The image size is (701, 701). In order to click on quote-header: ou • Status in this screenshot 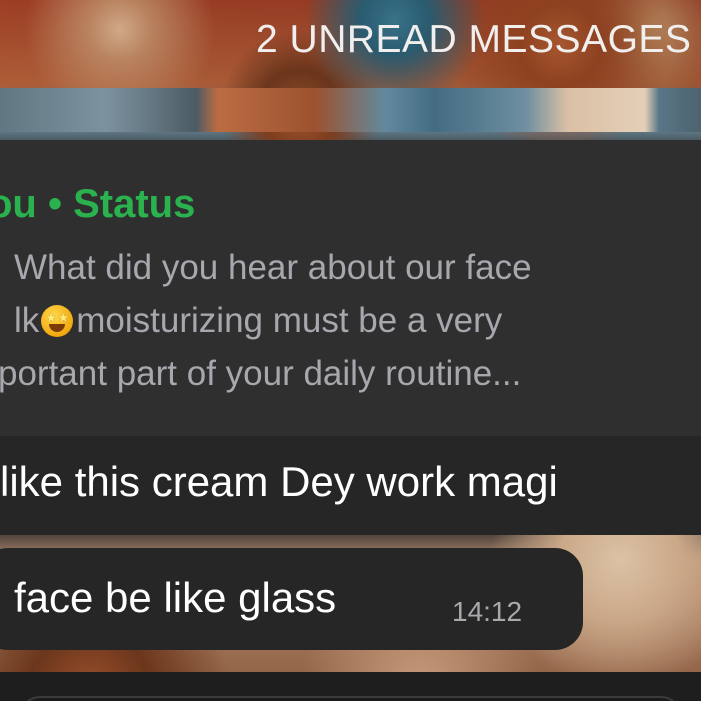, I will do `click(98, 204)`.